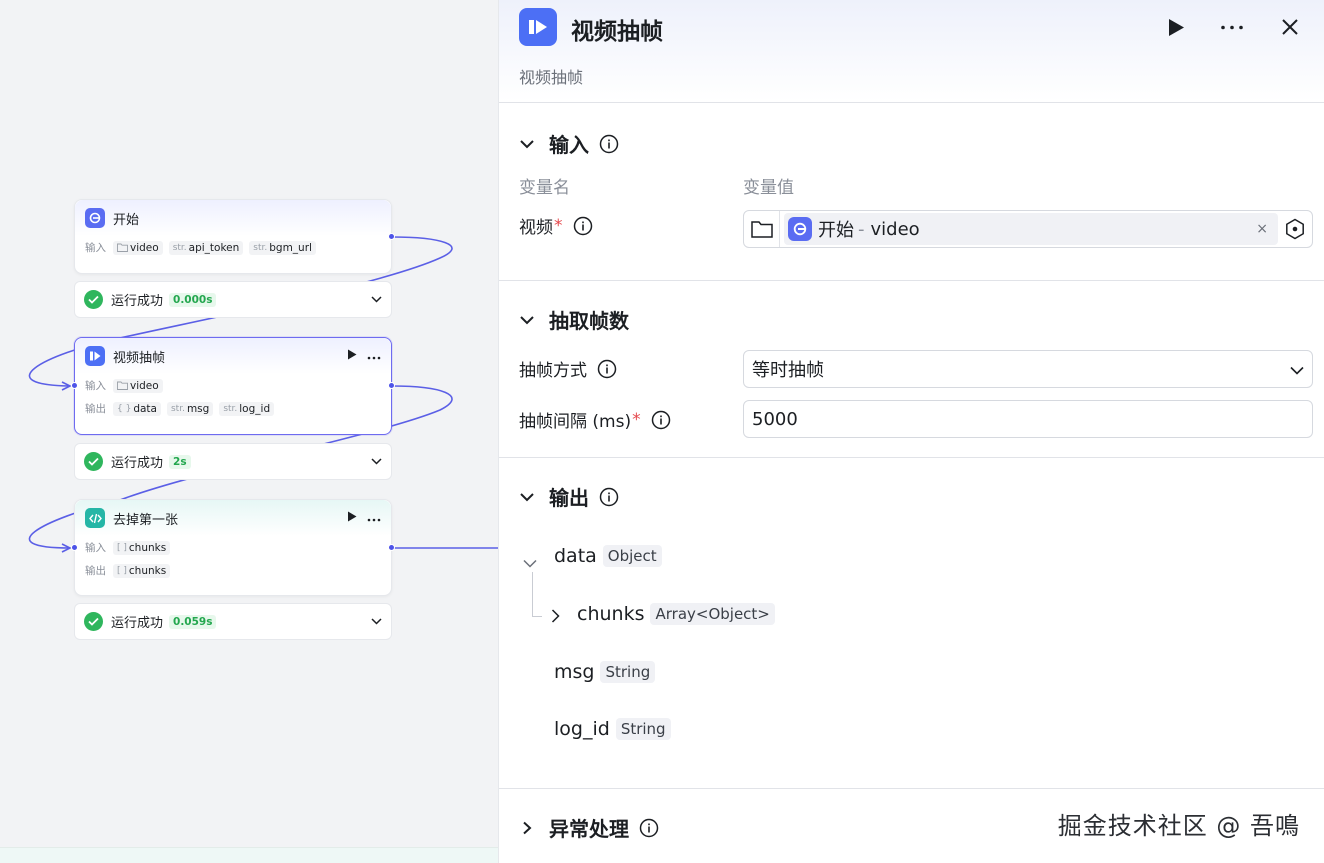  I want to click on section-title: 异常处理, so click(589, 829).